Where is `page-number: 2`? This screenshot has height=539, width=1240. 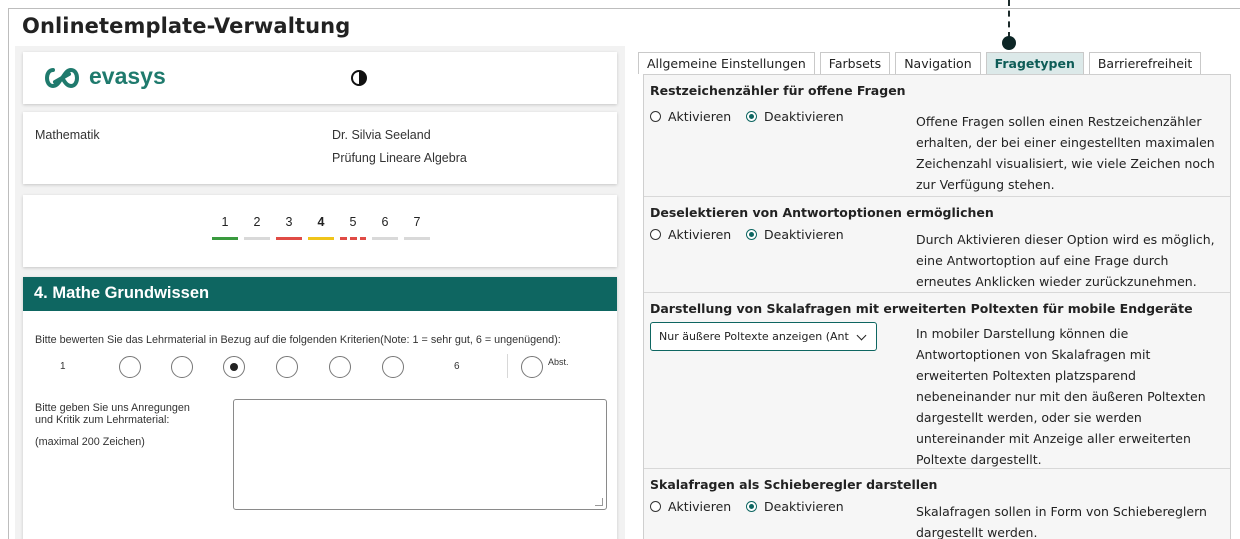
page-number: 2 is located at coordinates (257, 222).